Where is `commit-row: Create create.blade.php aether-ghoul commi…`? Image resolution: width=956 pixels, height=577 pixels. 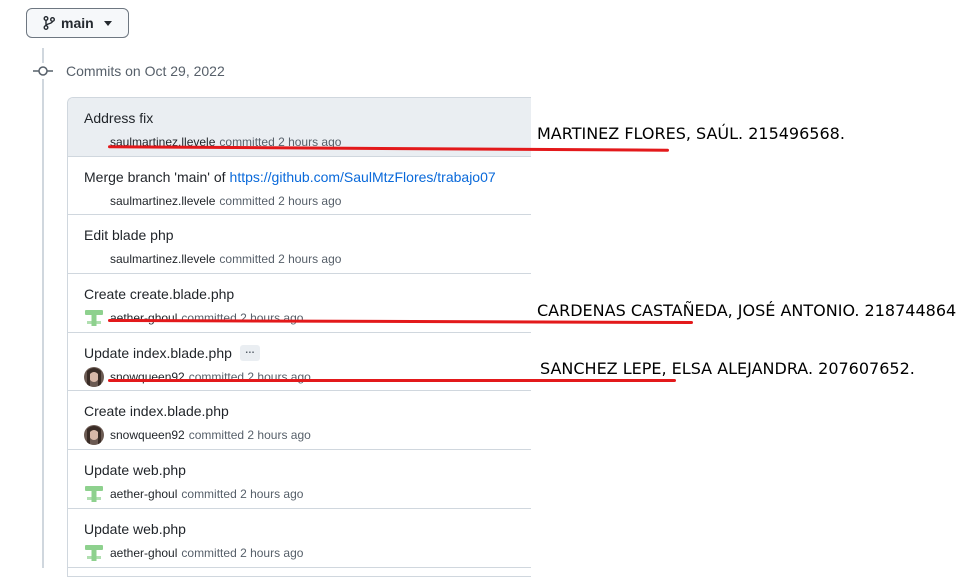
commit-row: Create create.blade.php aether-ghoul commi… is located at coordinates (299, 303).